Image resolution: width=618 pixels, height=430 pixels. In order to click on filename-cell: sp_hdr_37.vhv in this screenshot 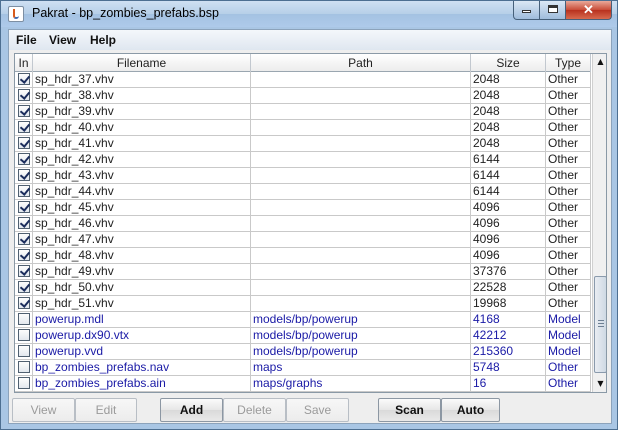, I will do `click(142, 79)`.